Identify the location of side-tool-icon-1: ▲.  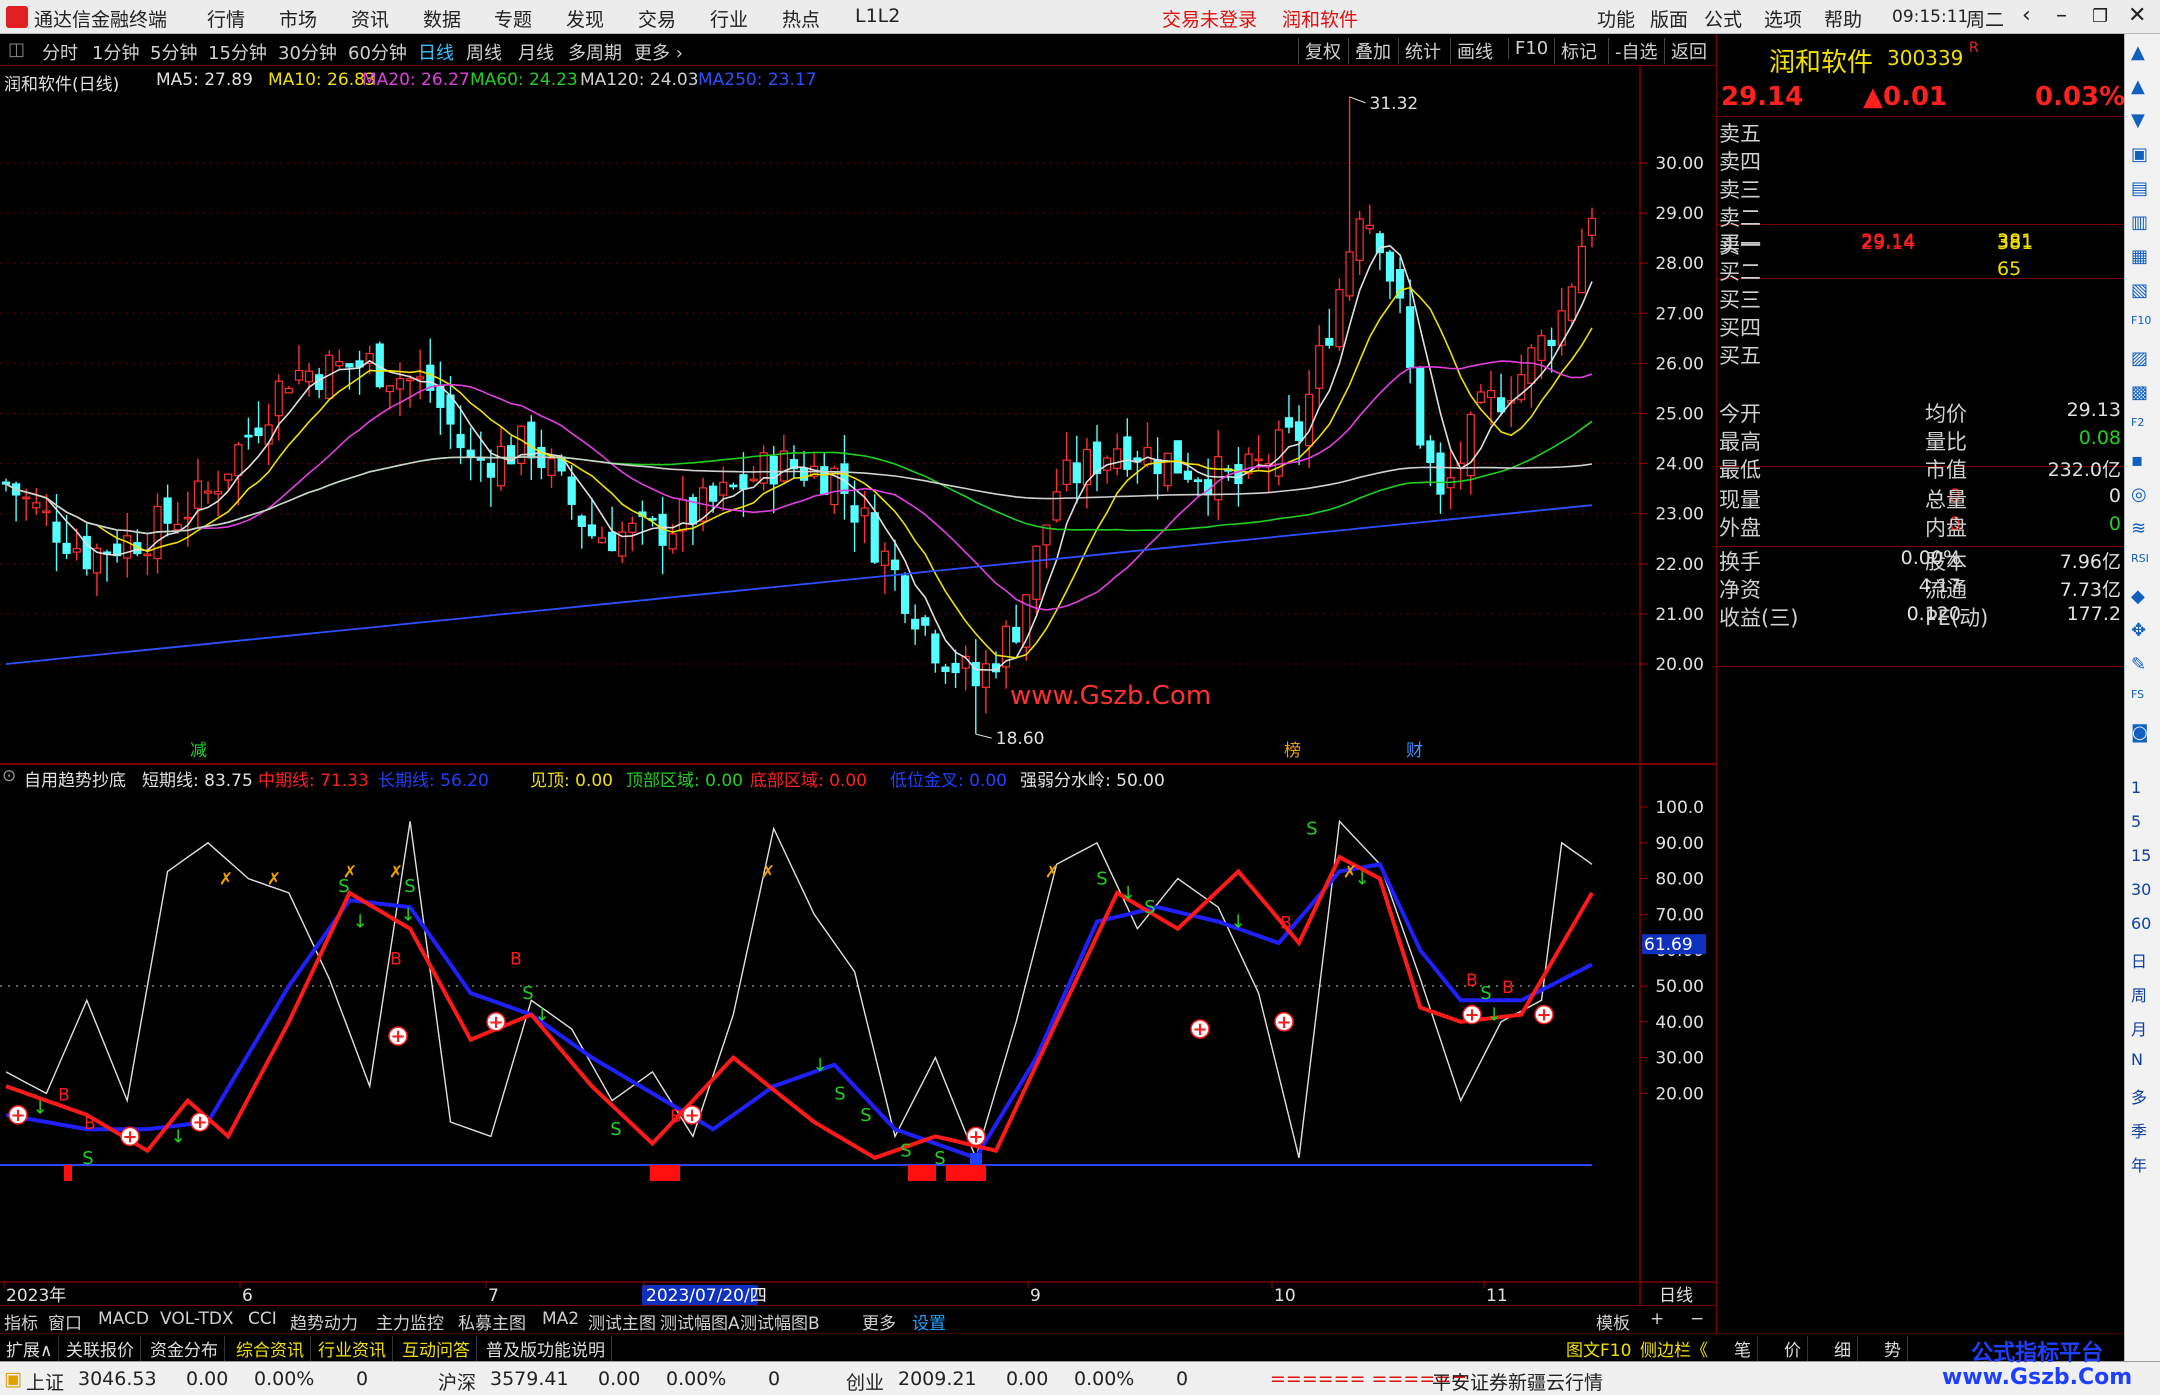
(2138, 86).